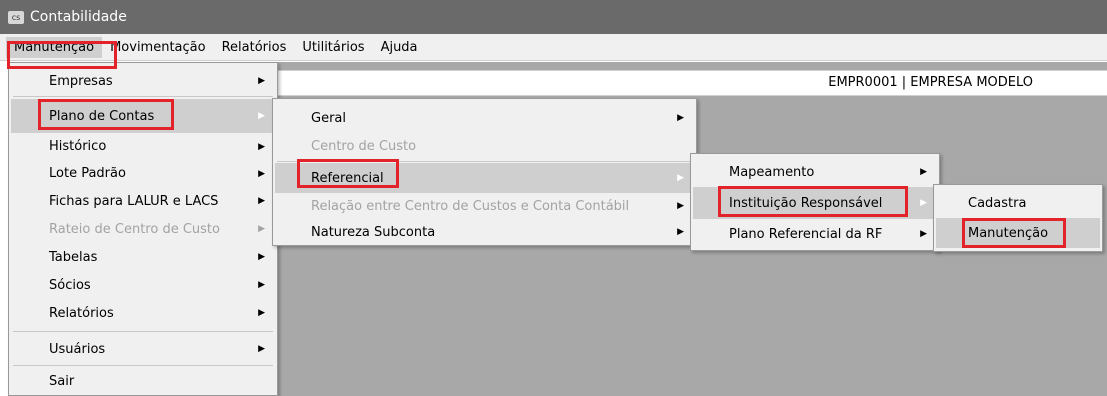  I want to click on menu-item-sair: Sair, so click(143, 381).